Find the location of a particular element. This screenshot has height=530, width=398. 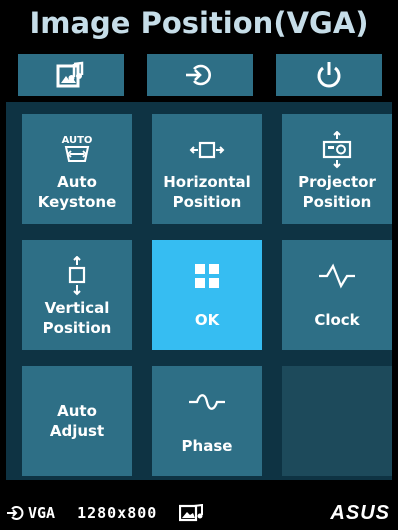

ok-grid-icon is located at coordinates (207, 276).